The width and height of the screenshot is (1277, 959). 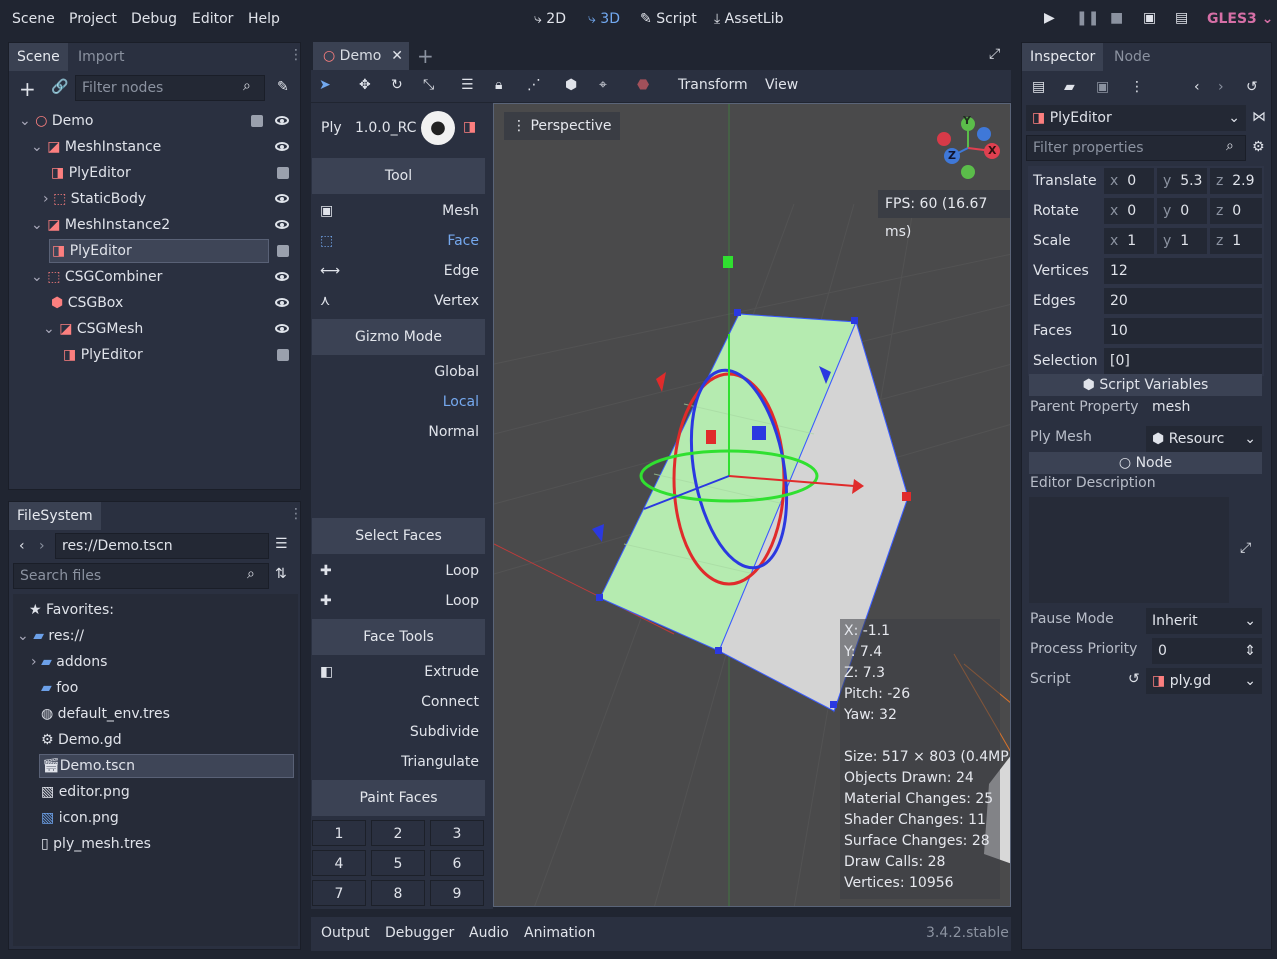 I want to click on snap-icon: ⌖, so click(x=603, y=85).